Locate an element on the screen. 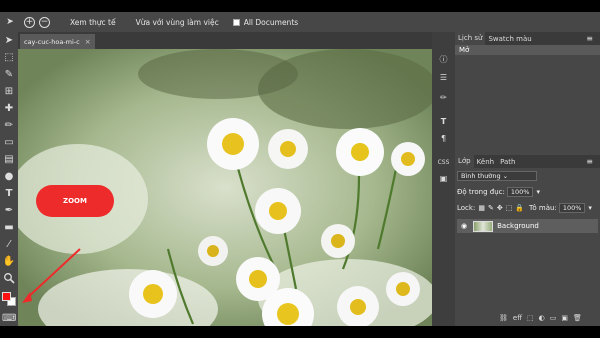 Image resolution: width=600 pixels, height=338 pixels. opacity-dropdown-icon: ▾ is located at coordinates (538, 192).